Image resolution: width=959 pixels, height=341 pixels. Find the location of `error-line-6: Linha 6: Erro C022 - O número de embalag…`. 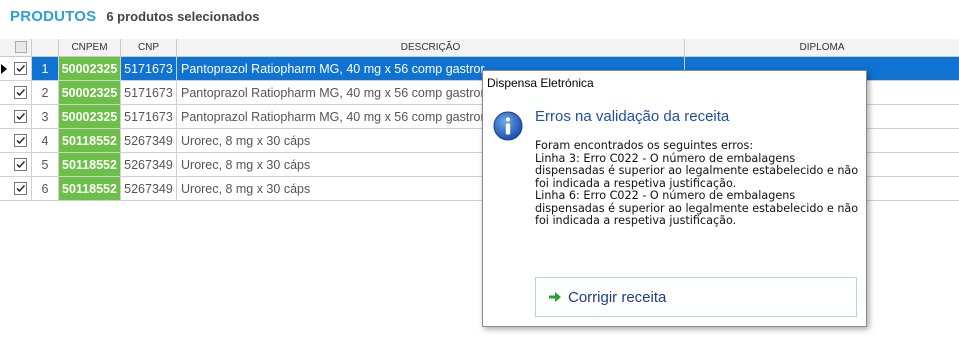

error-line-6: Linha 6: Erro C022 - O número de embalag… is located at coordinates (697, 208).